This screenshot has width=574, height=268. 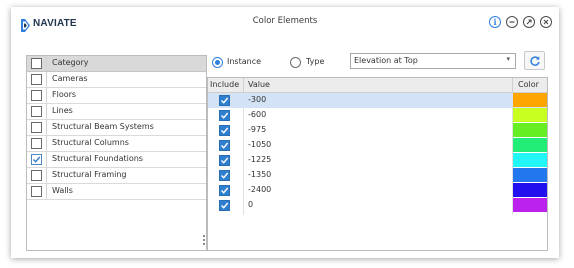 I want to click on value-cell: -1050, so click(x=260, y=144).